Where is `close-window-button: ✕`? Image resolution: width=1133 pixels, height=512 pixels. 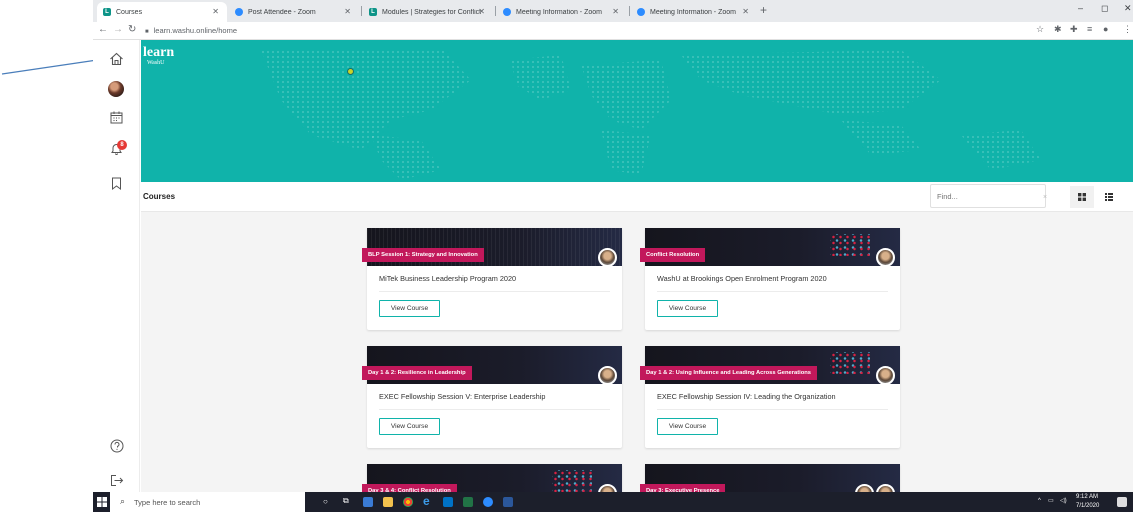 close-window-button: ✕ is located at coordinates (1128, 8).